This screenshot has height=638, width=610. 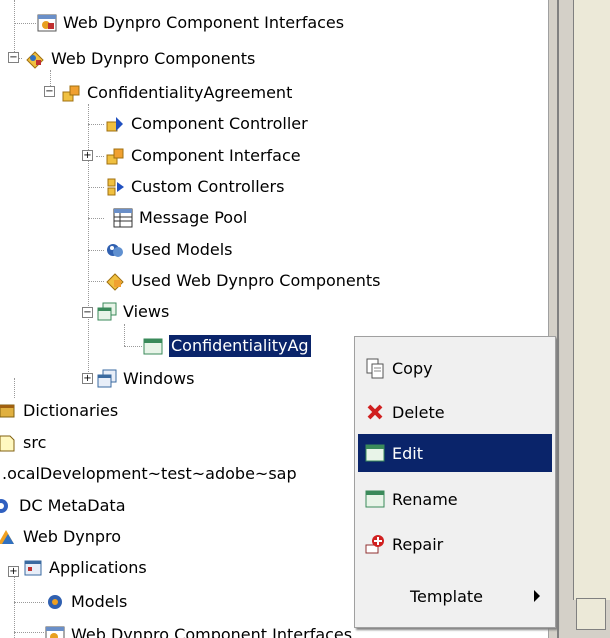 What do you see at coordinates (455, 368) in the screenshot?
I see `menu-item-copy: Copy` at bounding box center [455, 368].